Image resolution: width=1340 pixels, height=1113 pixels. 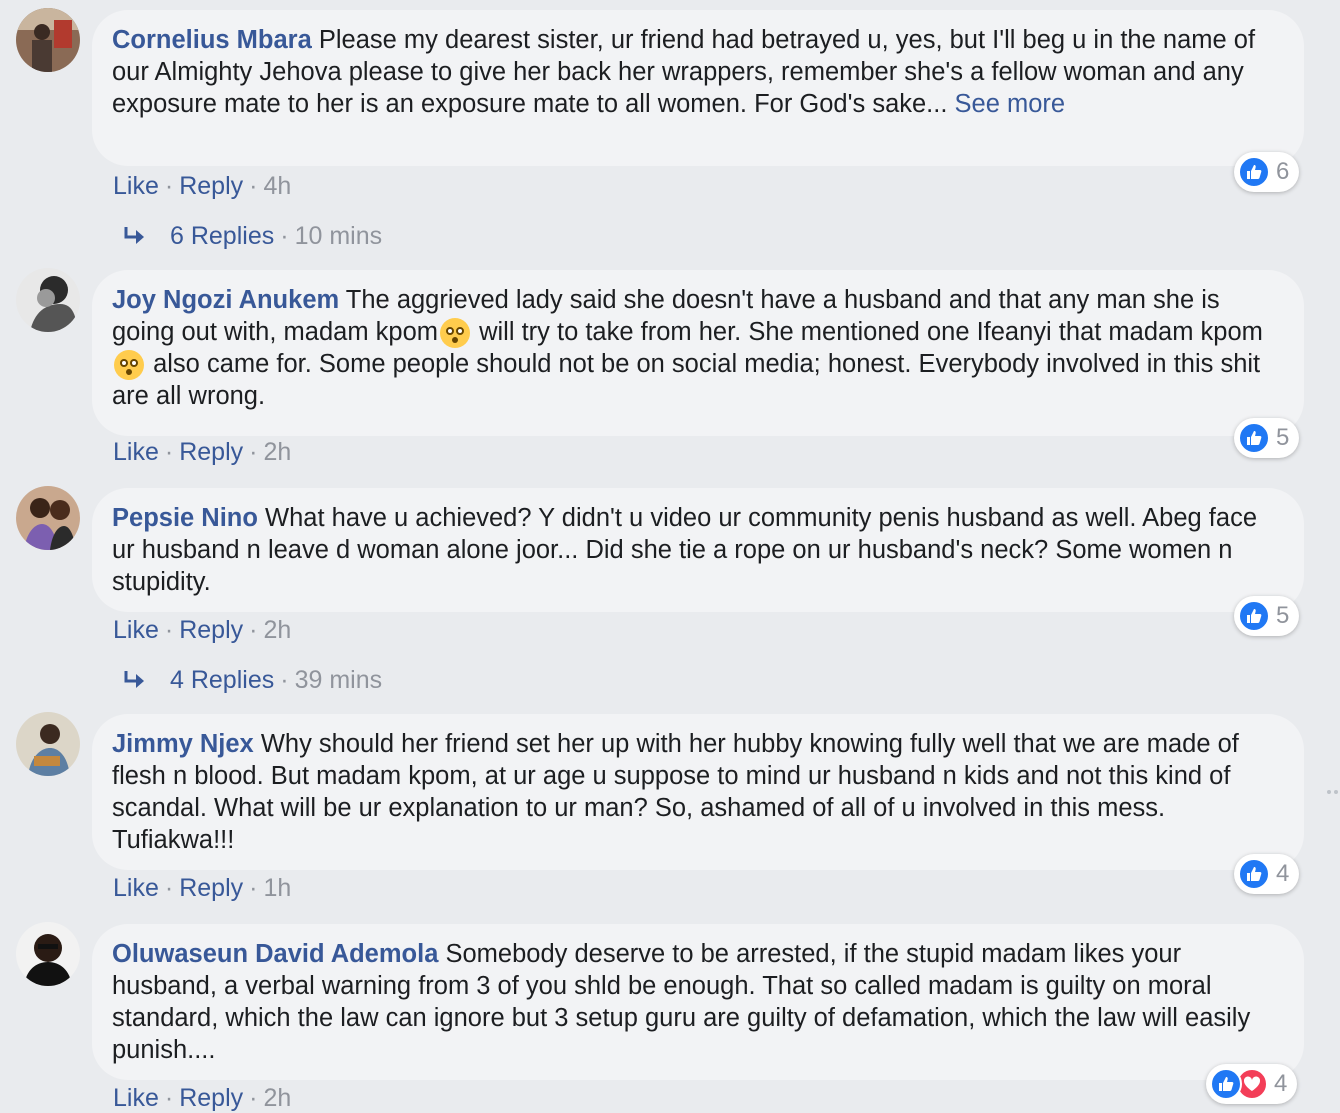 I want to click on comment-actions: Like · Reply · 4h, so click(x=202, y=186).